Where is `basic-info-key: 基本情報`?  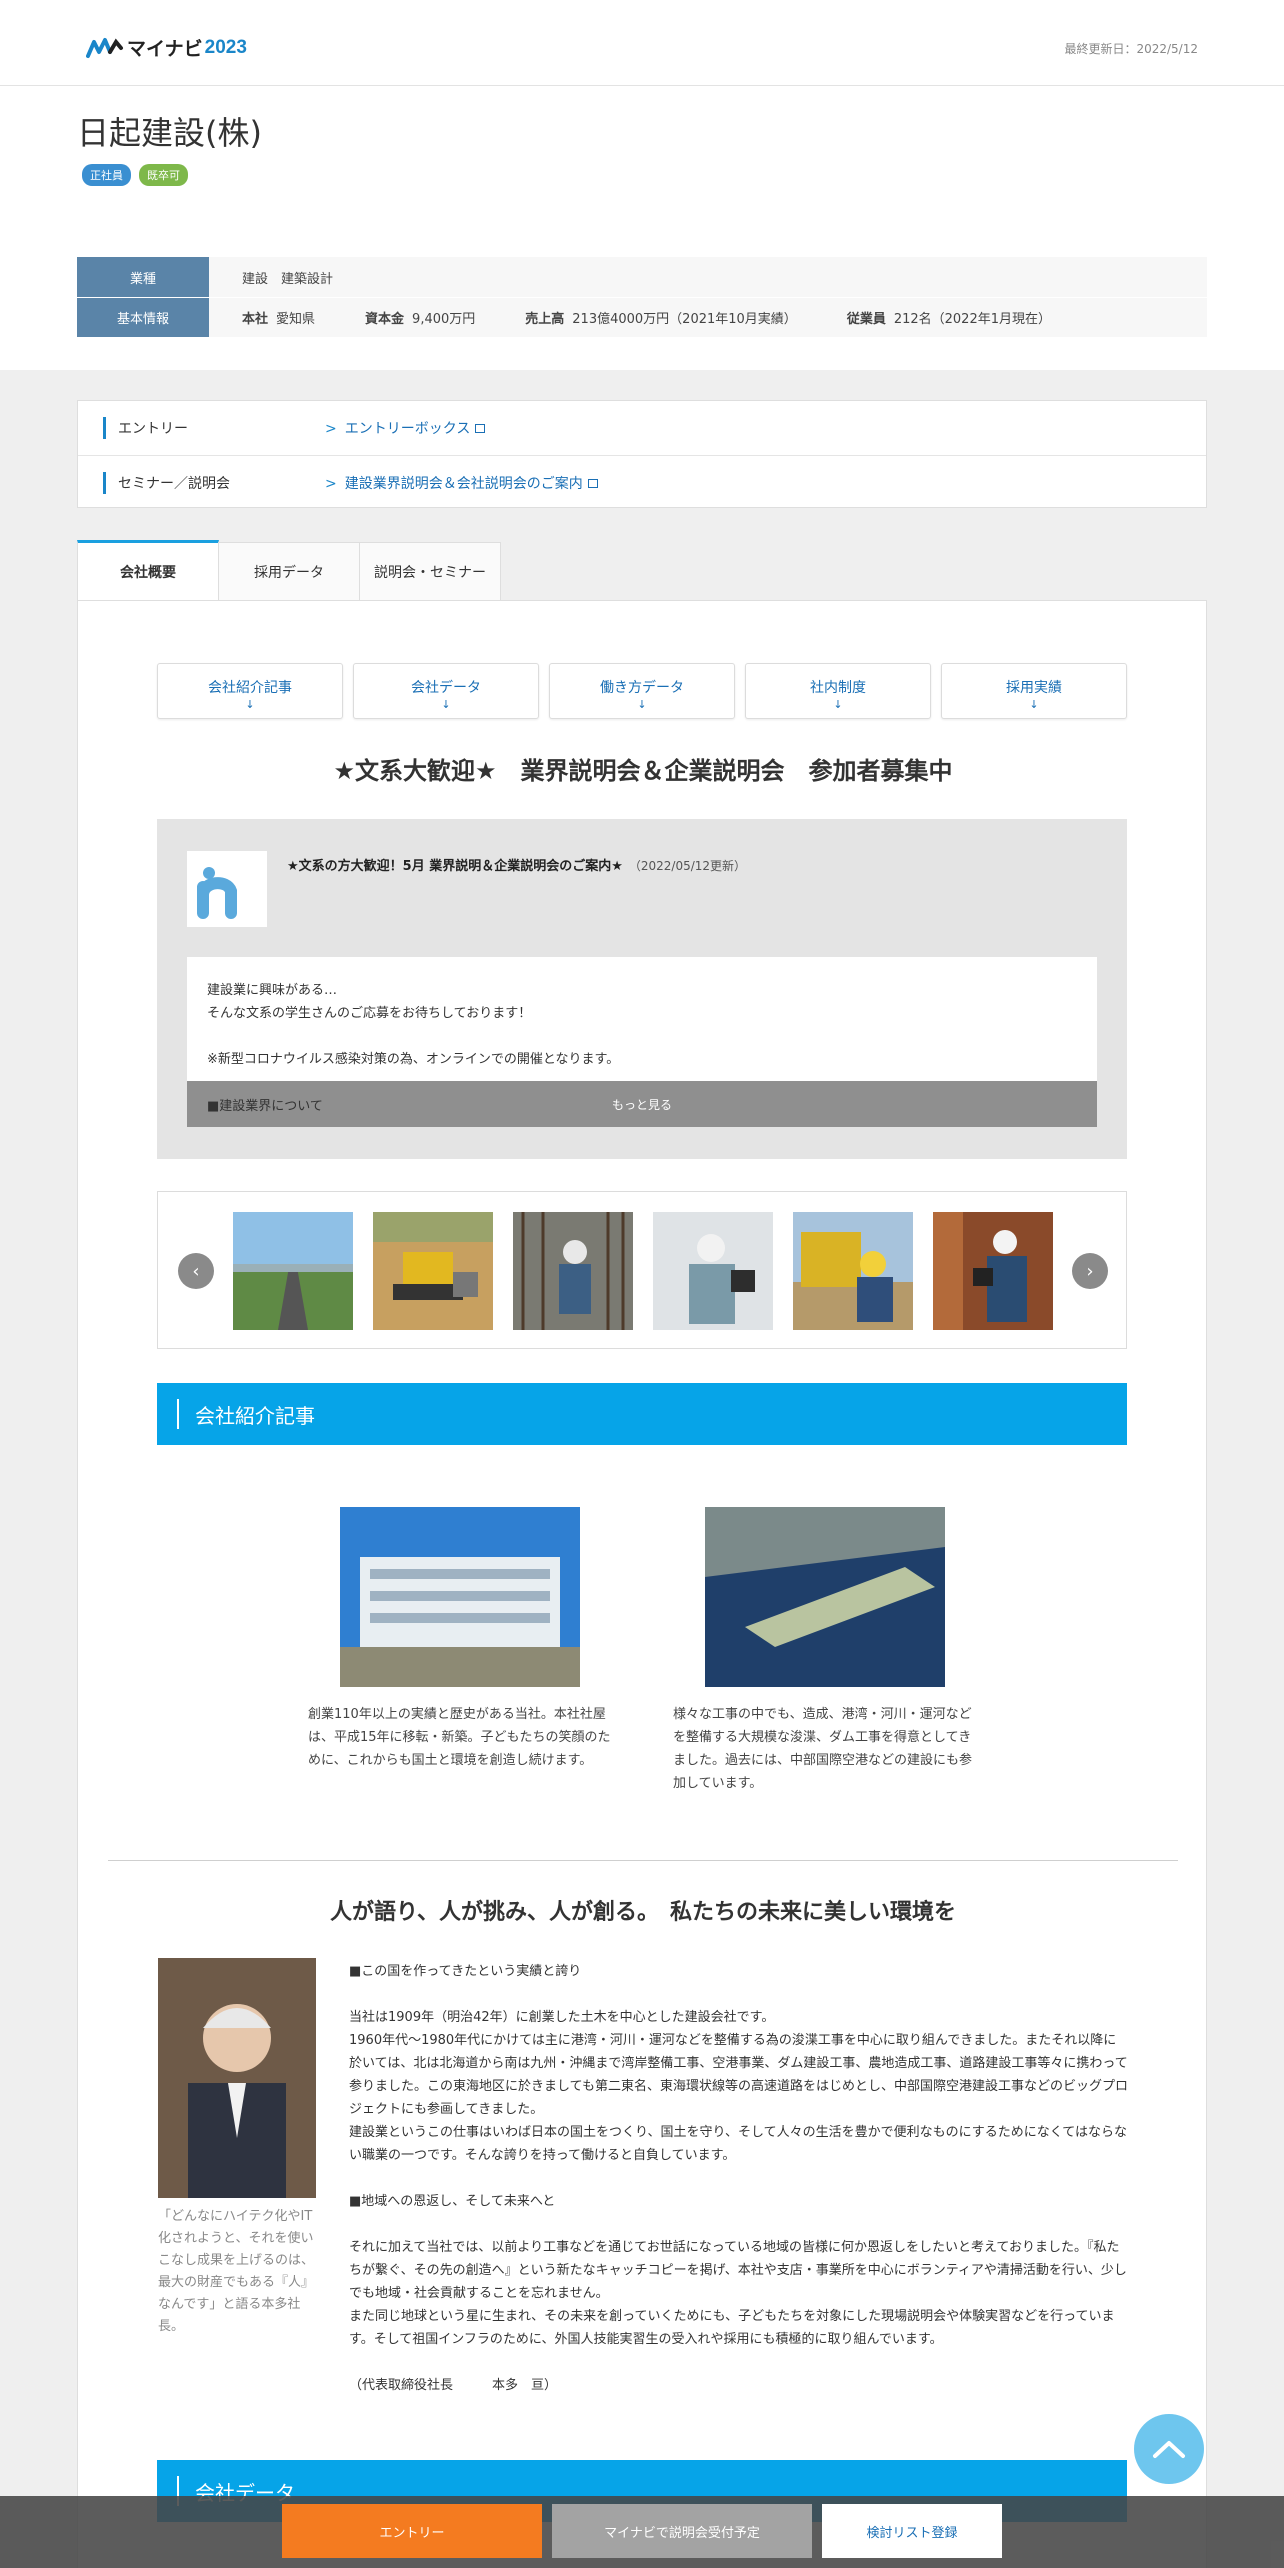 basic-info-key: 基本情報 is located at coordinates (143, 317).